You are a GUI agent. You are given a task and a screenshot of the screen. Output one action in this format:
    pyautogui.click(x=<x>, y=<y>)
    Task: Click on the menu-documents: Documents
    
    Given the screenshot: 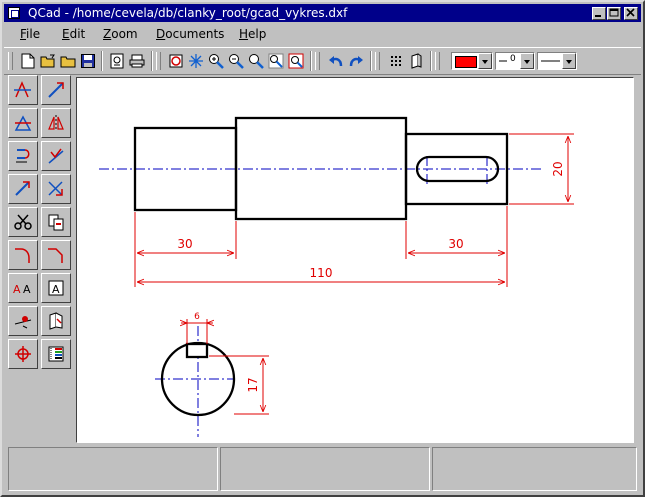 What is the action you would take?
    pyautogui.click(x=190, y=34)
    